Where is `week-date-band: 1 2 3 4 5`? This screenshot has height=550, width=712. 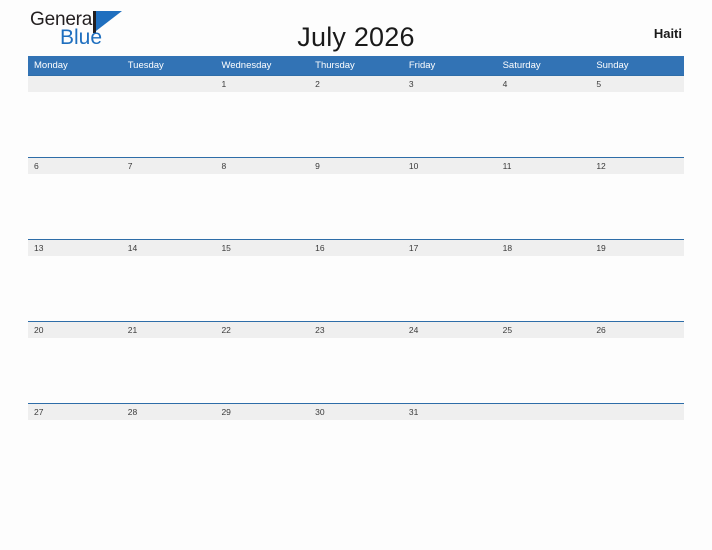
week-date-band: 1 2 3 4 5 is located at coordinates (356, 84).